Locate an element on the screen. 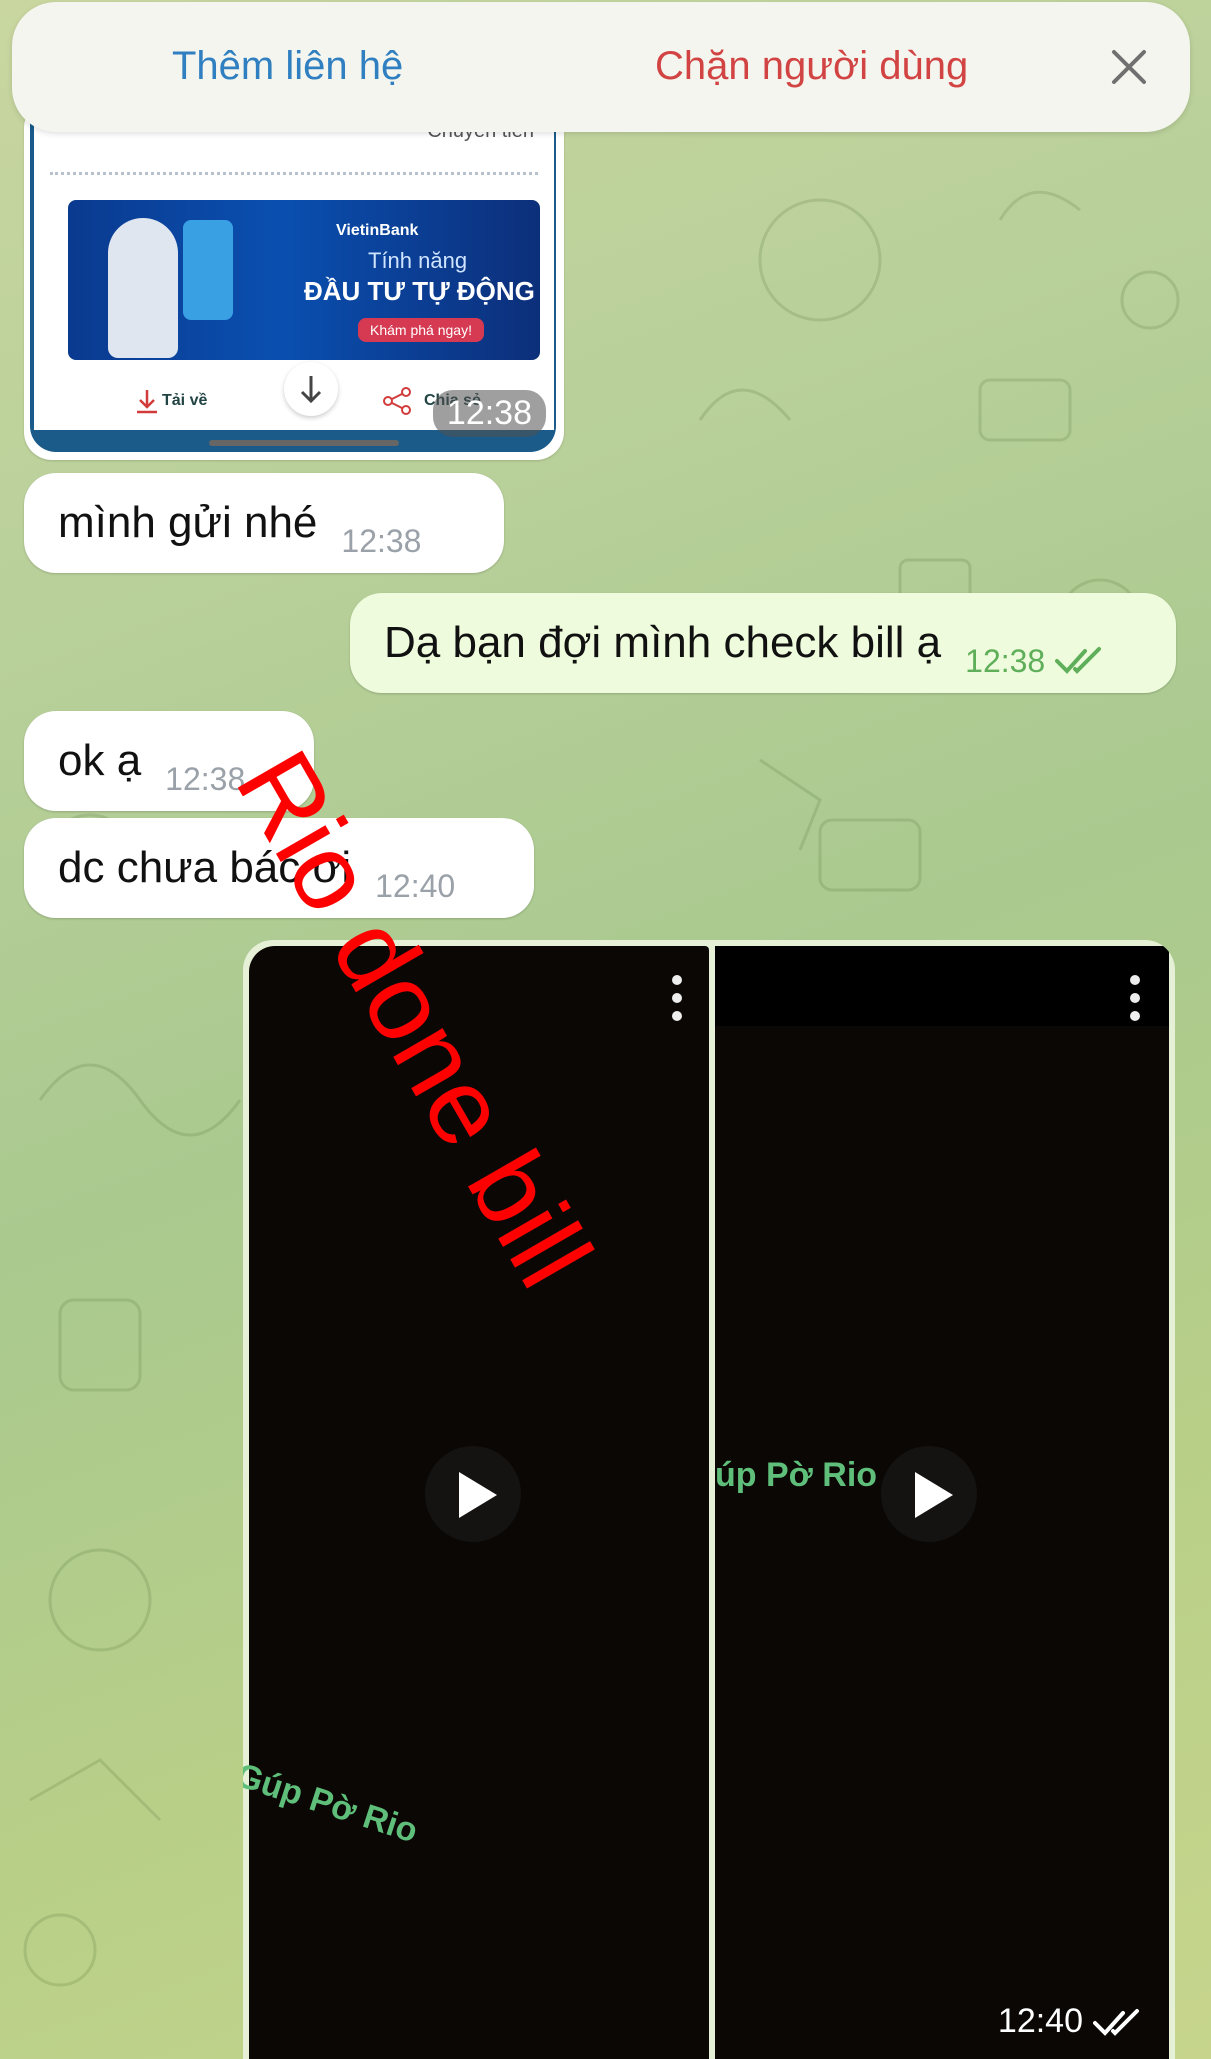 The height and width of the screenshot is (2059, 1211). message-bubble: mình gửi nhé 12:38 is located at coordinates (264, 523).